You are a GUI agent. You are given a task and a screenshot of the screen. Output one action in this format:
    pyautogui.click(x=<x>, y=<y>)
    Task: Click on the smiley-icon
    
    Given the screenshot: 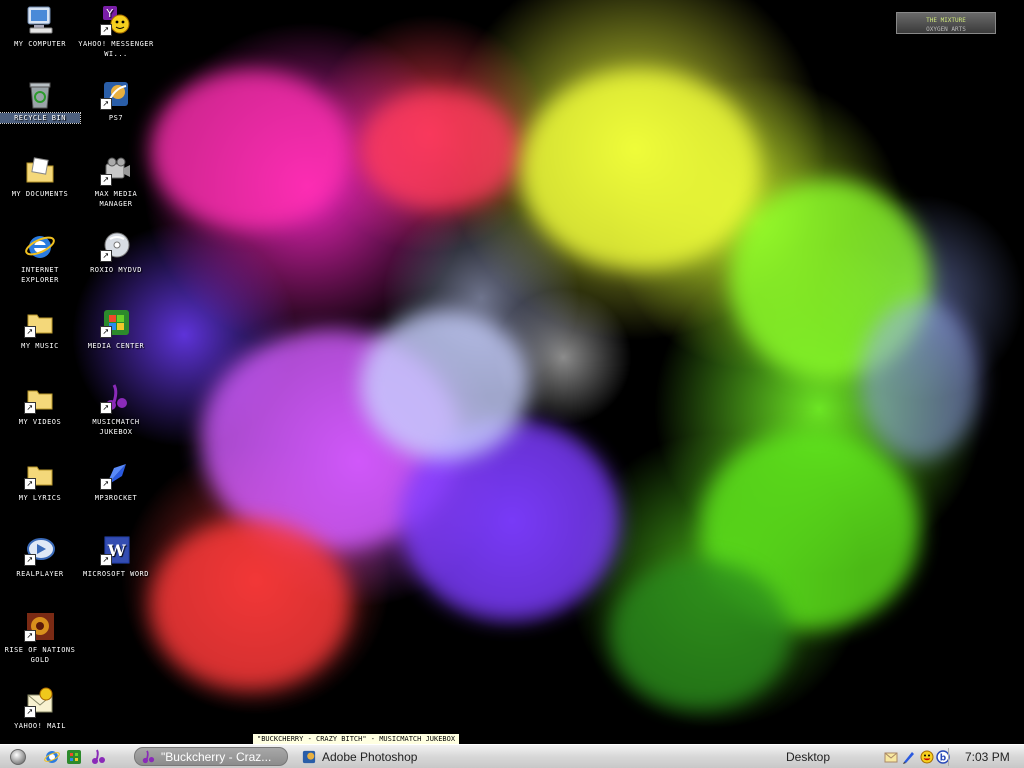 What is the action you would take?
    pyautogui.click(x=927, y=757)
    